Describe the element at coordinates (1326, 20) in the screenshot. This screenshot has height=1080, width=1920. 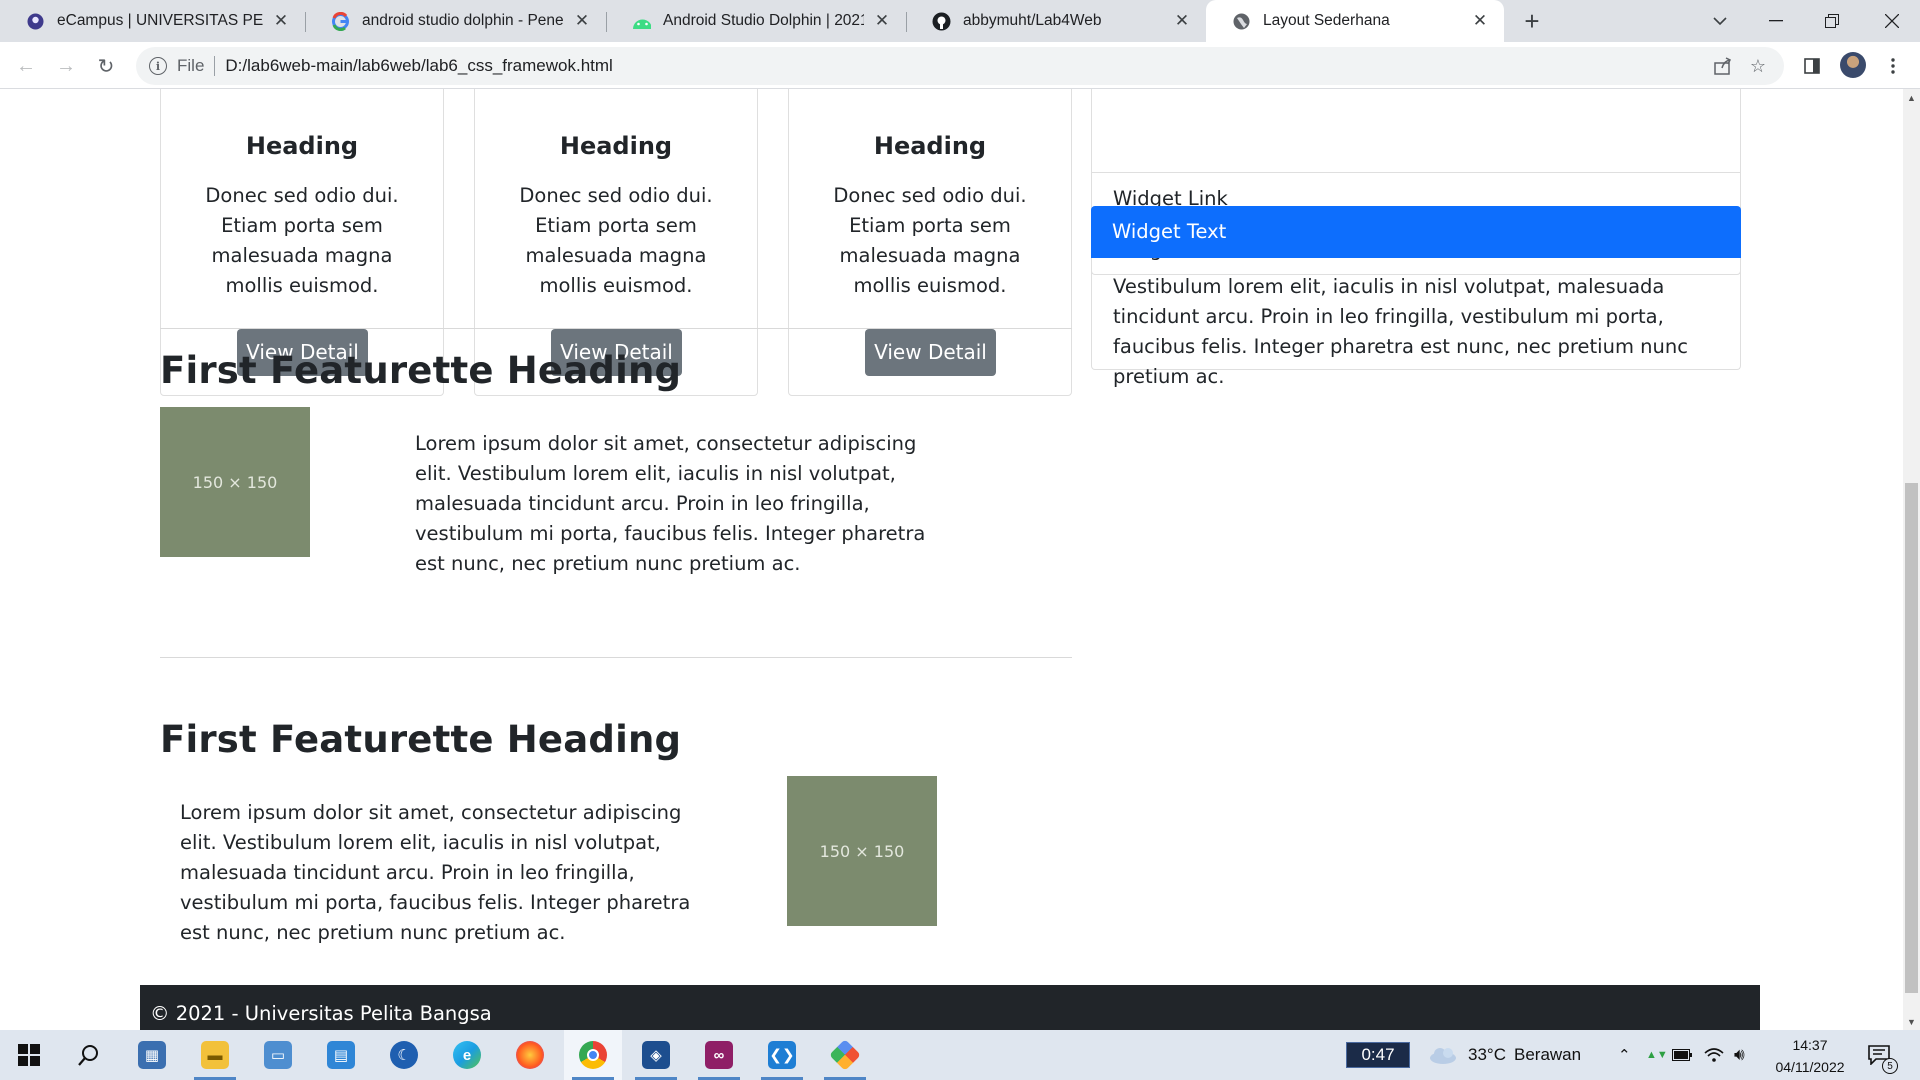
I see `tab-title: Layout Sederhana` at that location.